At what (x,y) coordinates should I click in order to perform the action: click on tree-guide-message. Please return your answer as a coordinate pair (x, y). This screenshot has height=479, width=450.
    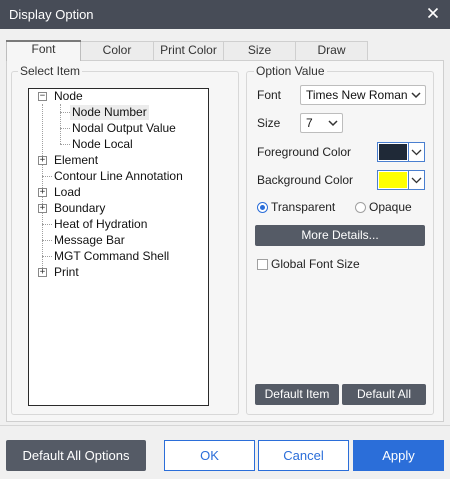
    Looking at the image, I should click on (47, 240).